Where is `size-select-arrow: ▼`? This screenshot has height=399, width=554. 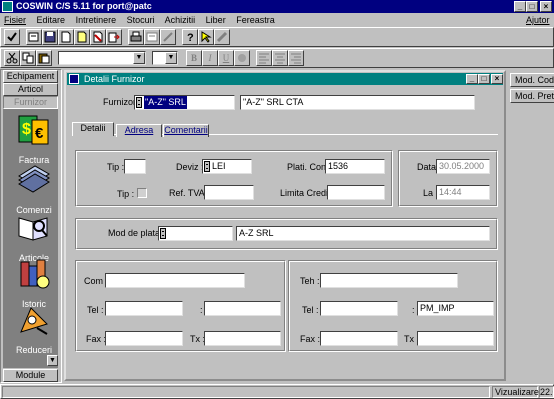 size-select-arrow: ▼ is located at coordinates (171, 58).